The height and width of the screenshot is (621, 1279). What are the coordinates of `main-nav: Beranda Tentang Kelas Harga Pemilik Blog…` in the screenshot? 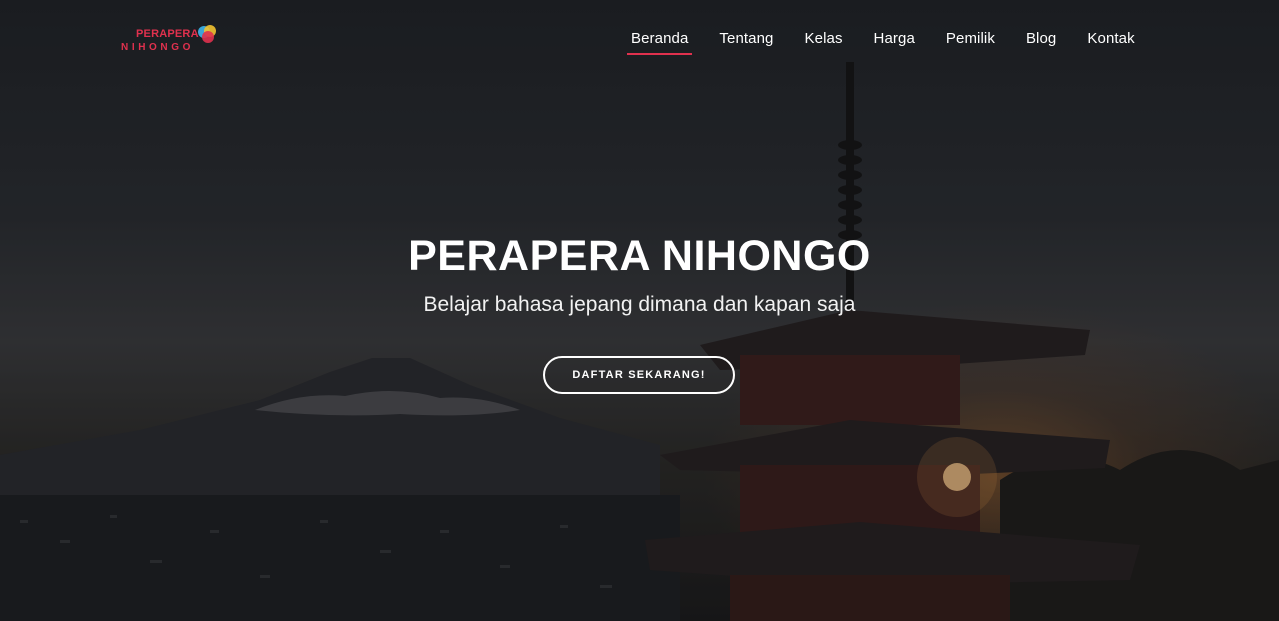 It's located at (880, 43).